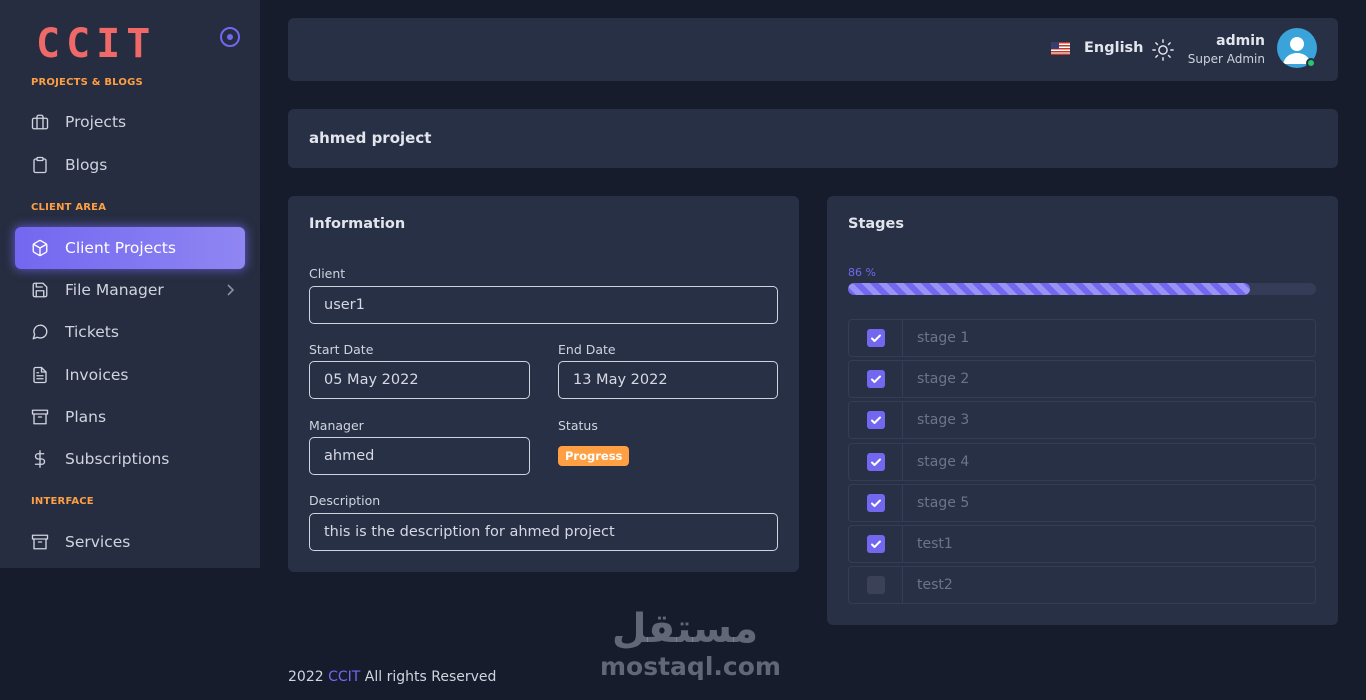 The width and height of the screenshot is (1366, 700). I want to click on manager-field: ahmed, so click(419, 456).